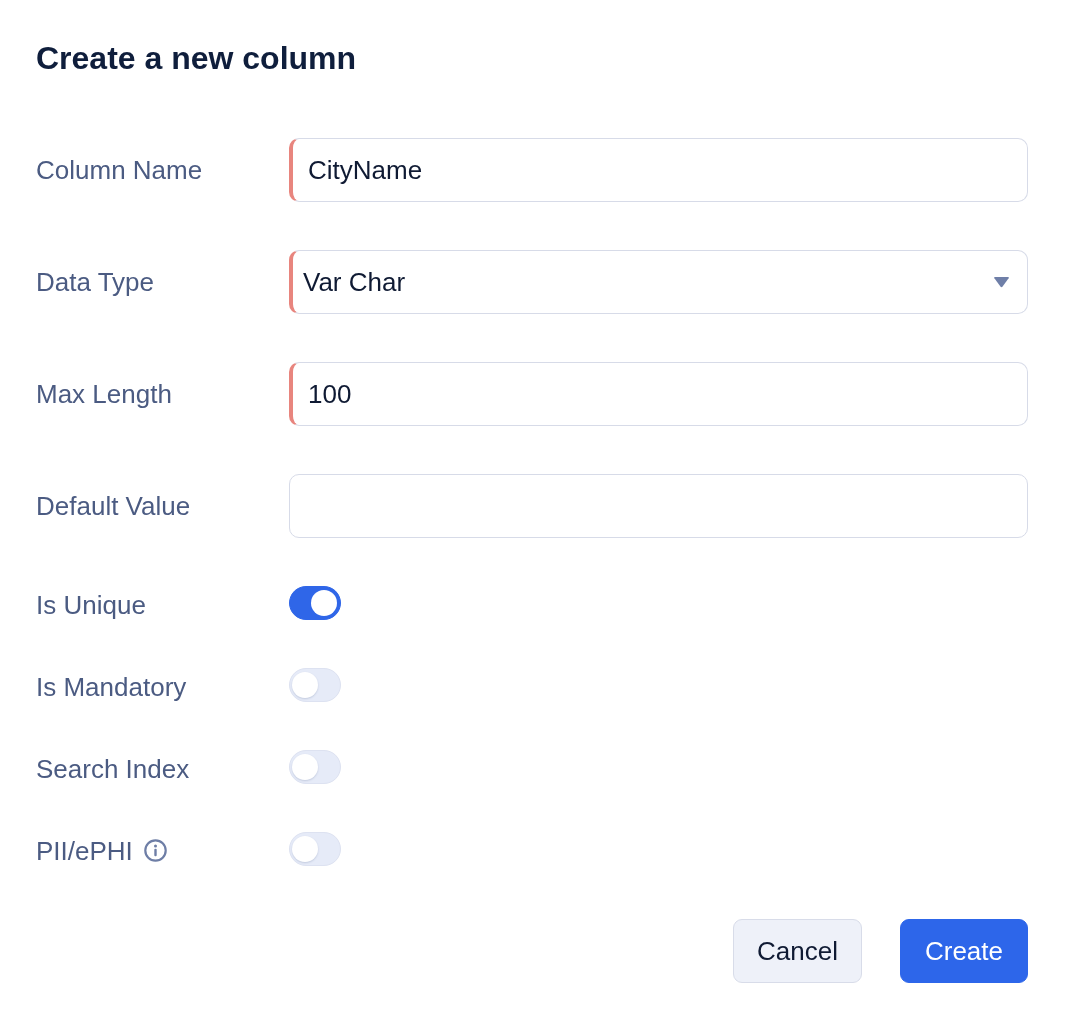 This screenshot has width=1068, height=1020. Describe the element at coordinates (119, 170) in the screenshot. I see `field-label: Column Name` at that location.